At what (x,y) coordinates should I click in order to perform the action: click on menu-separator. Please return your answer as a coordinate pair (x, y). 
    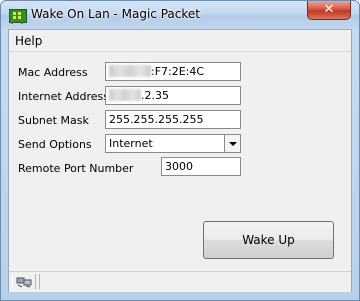
    Looking at the image, I should click on (180, 51).